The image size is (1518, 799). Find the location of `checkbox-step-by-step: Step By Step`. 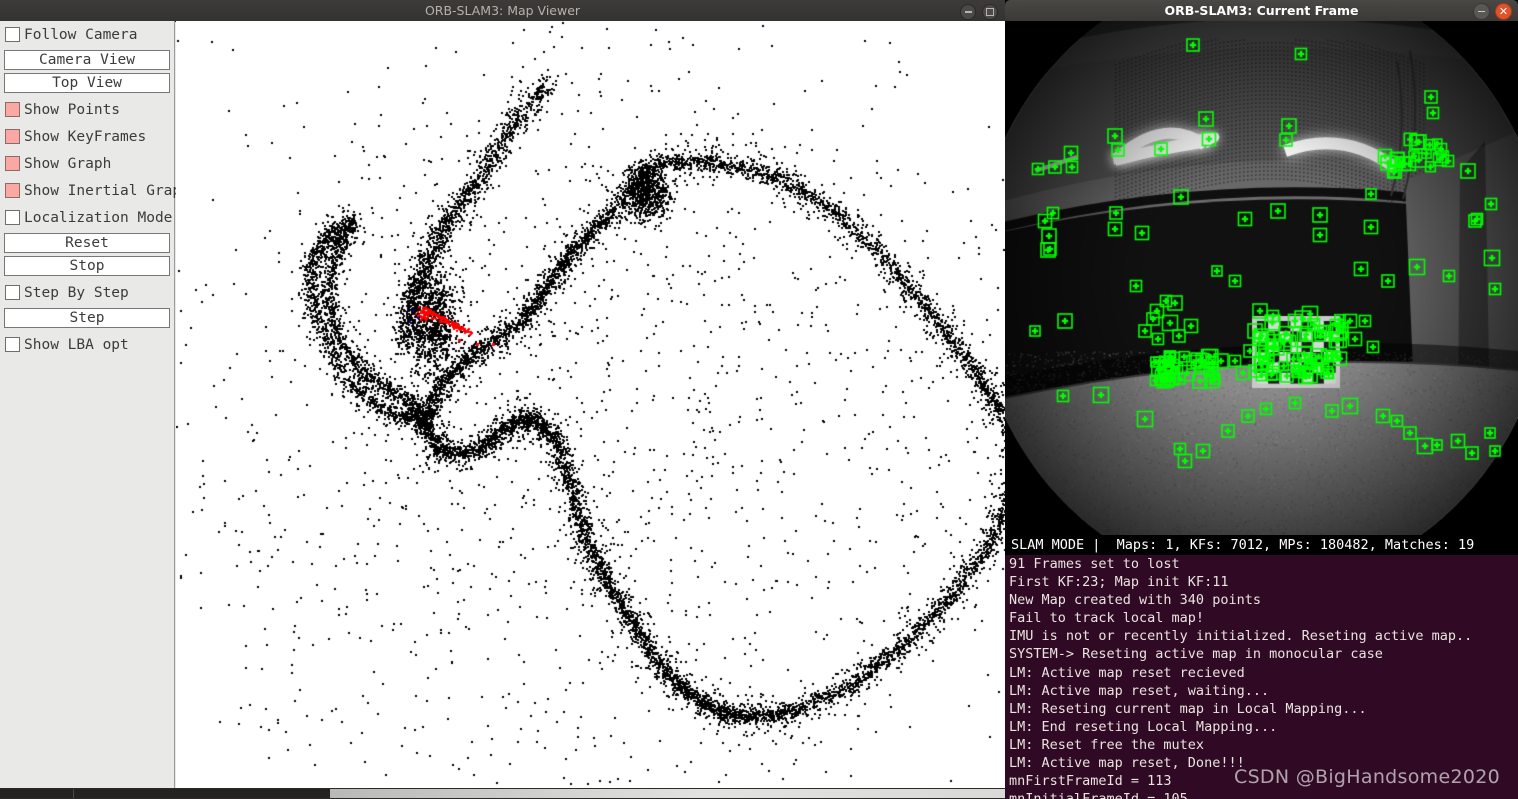

checkbox-step-by-step: Step By Step is located at coordinates (87, 292).